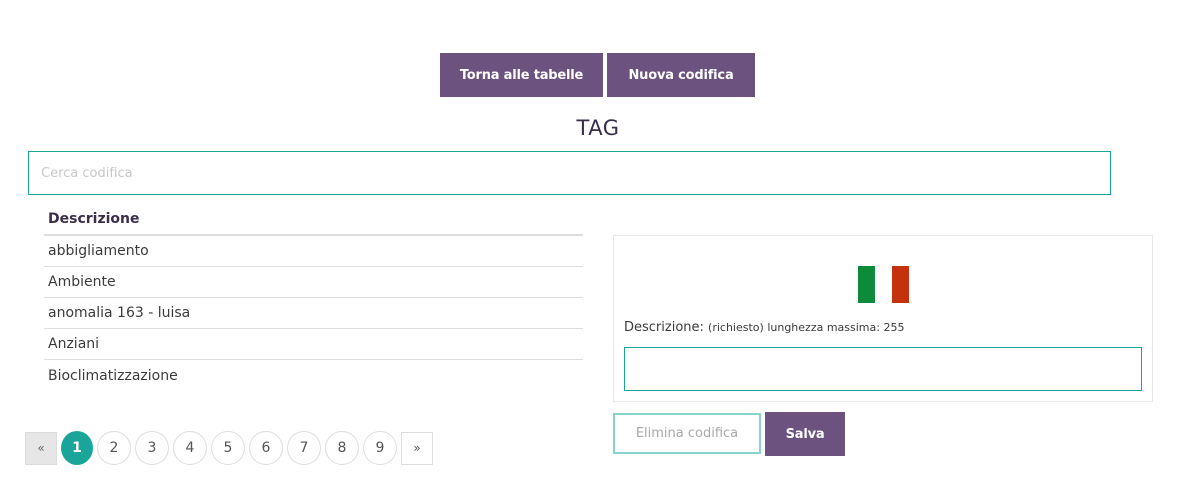 The height and width of the screenshot is (495, 1188). I want to click on form-actions: Elimina codifica Salva, so click(729, 434).